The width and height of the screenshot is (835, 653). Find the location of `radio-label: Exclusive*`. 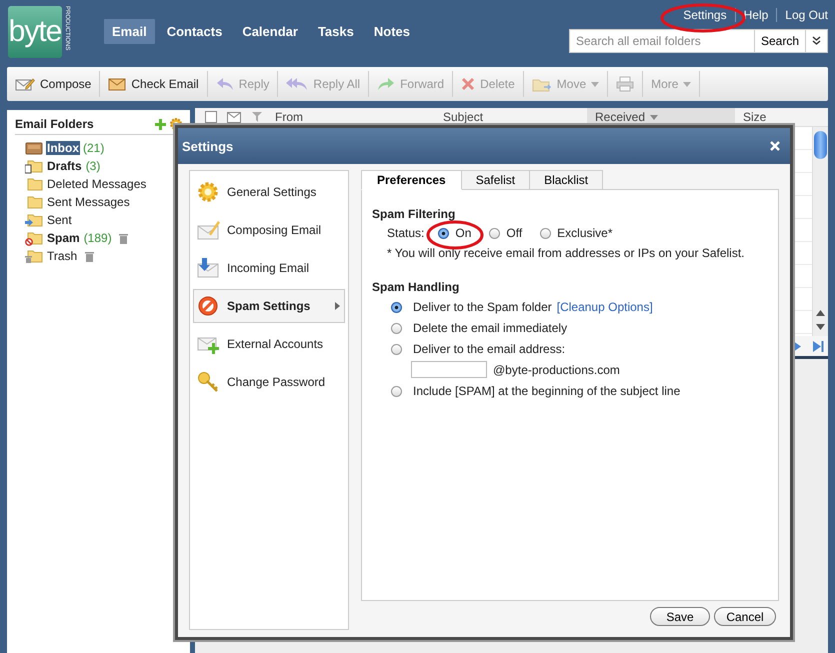

radio-label: Exclusive* is located at coordinates (585, 233).